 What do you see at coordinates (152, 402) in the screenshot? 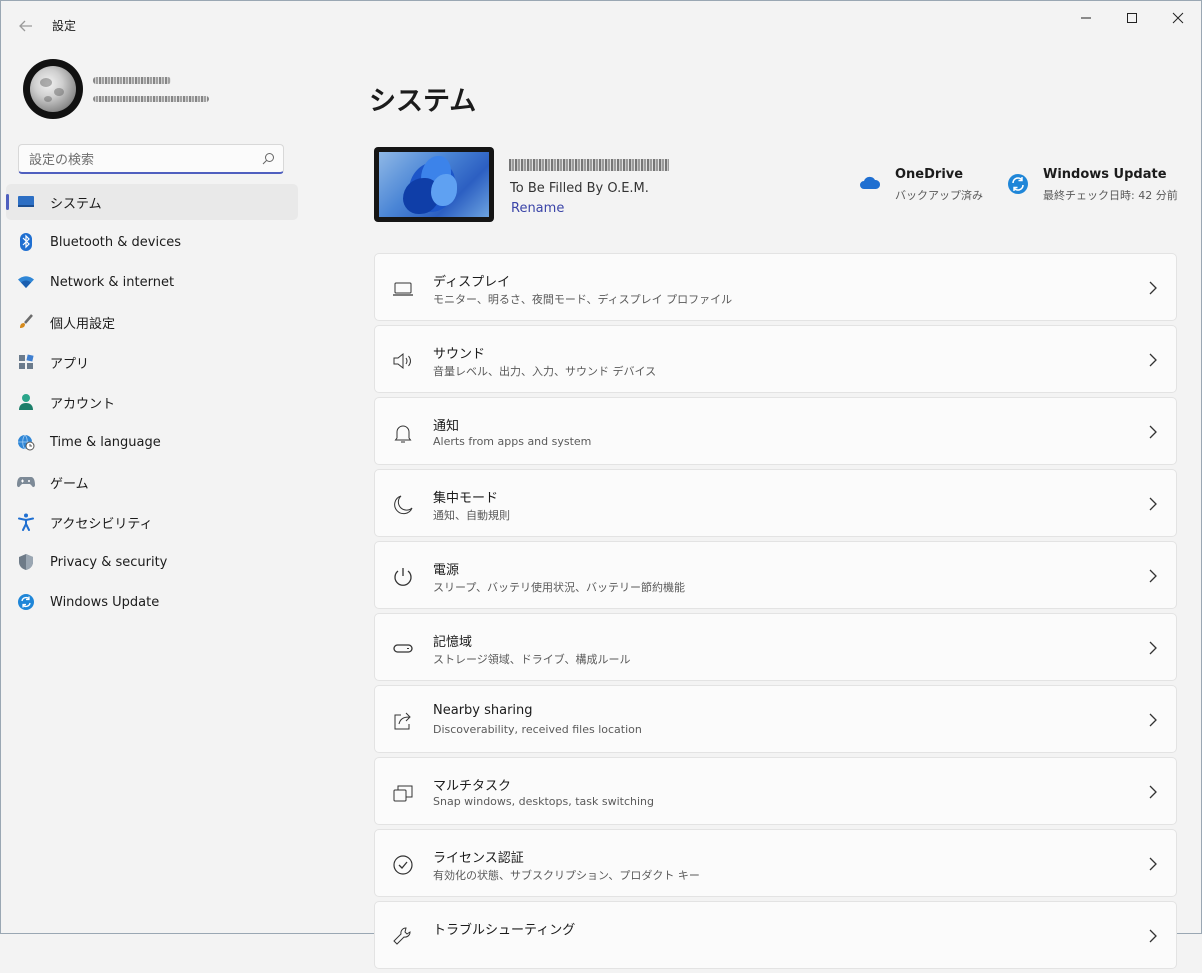
I see `sidebar-item-accounts: アカウント` at bounding box center [152, 402].